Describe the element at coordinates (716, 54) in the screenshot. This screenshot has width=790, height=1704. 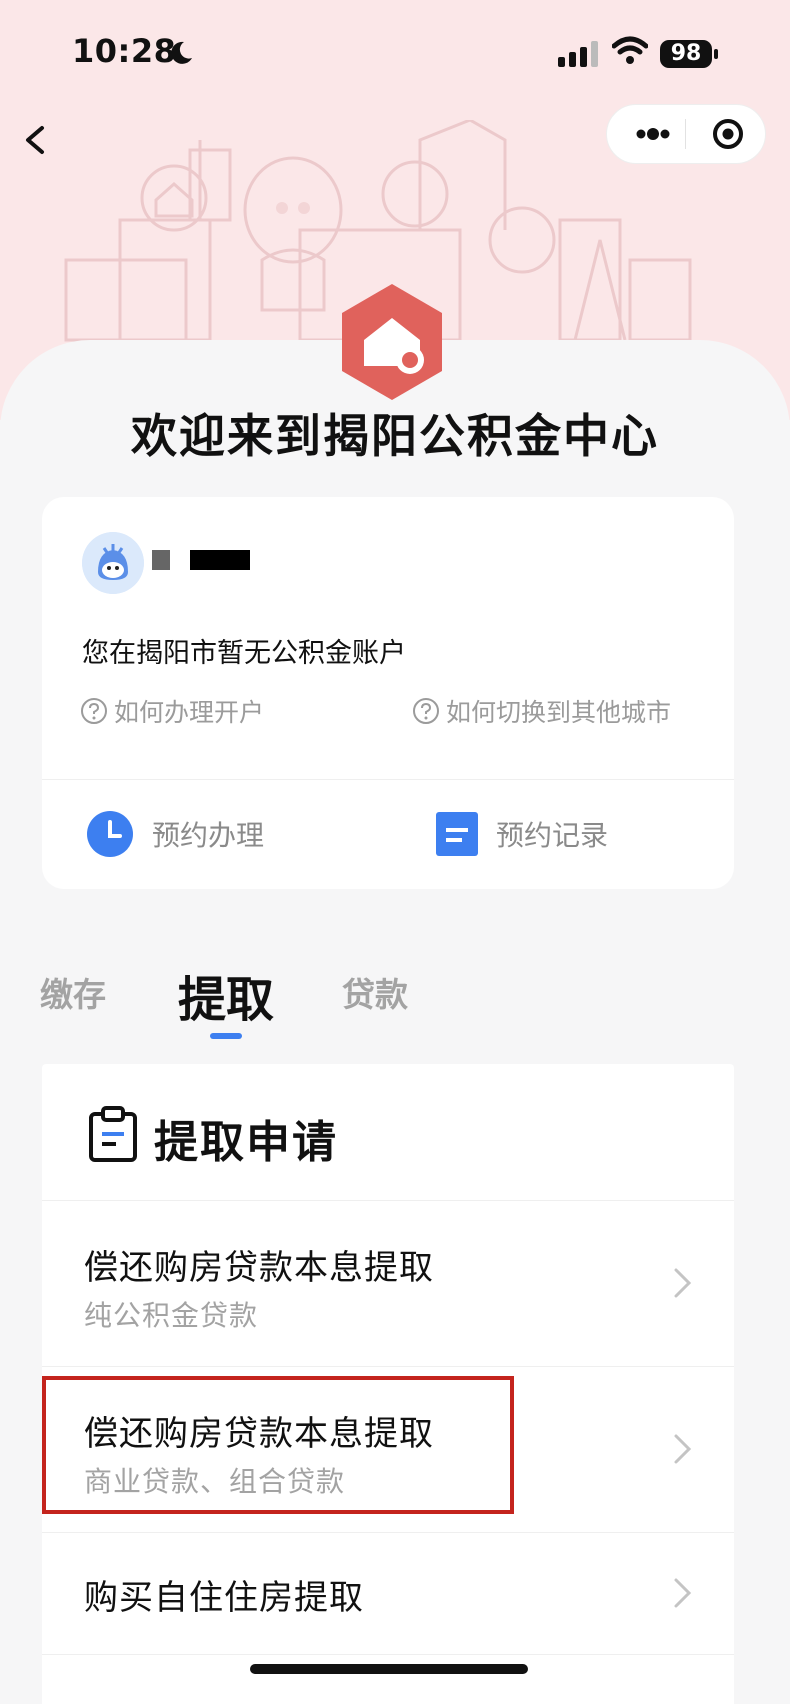
I see `battery-tip` at that location.